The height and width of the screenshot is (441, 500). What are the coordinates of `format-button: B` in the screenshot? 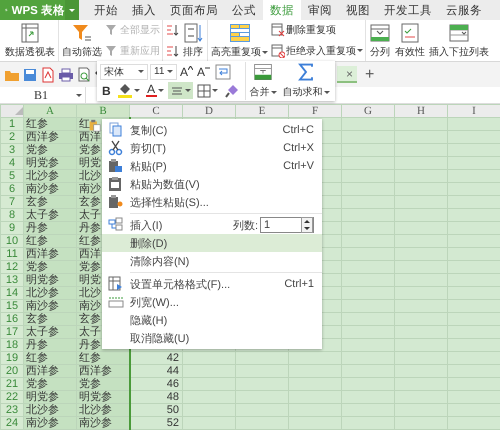 It's located at (106, 90).